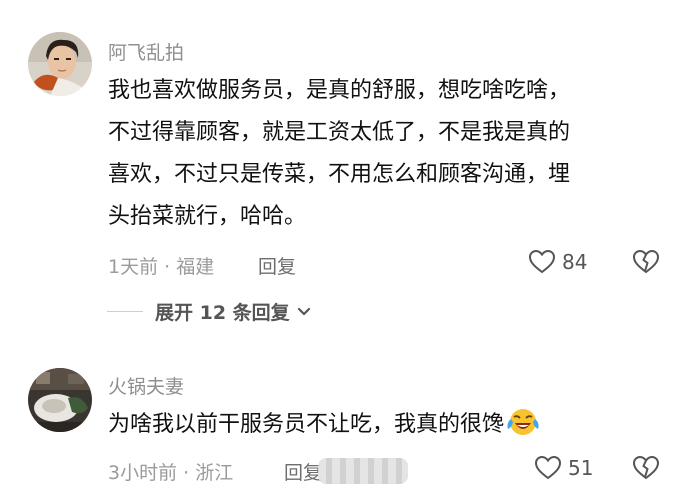 The height and width of the screenshot is (496, 690). I want to click on dislike-button, so click(646, 470).